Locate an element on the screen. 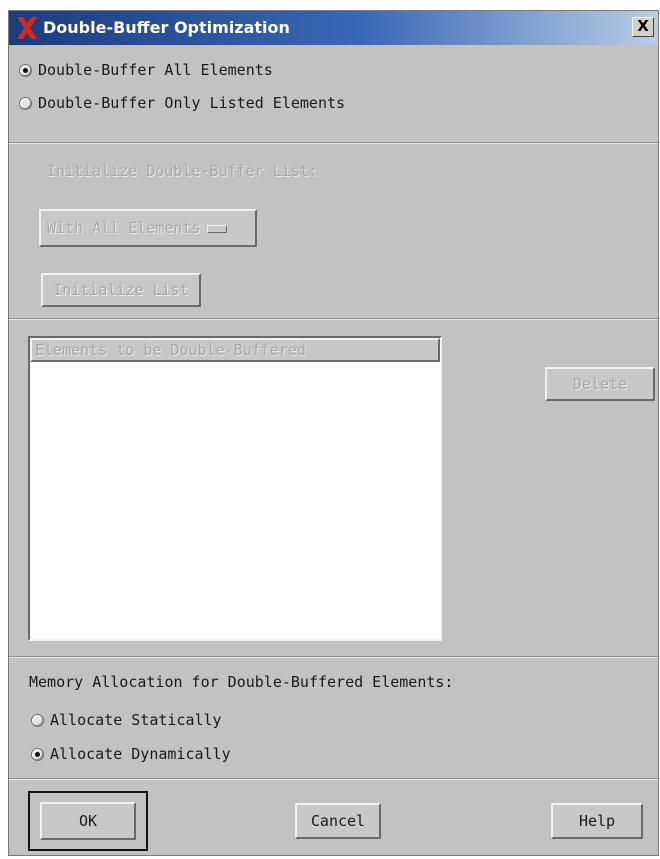  radio-listed-elements-label: Double-Buffer Only Listed Elements is located at coordinates (192, 103).